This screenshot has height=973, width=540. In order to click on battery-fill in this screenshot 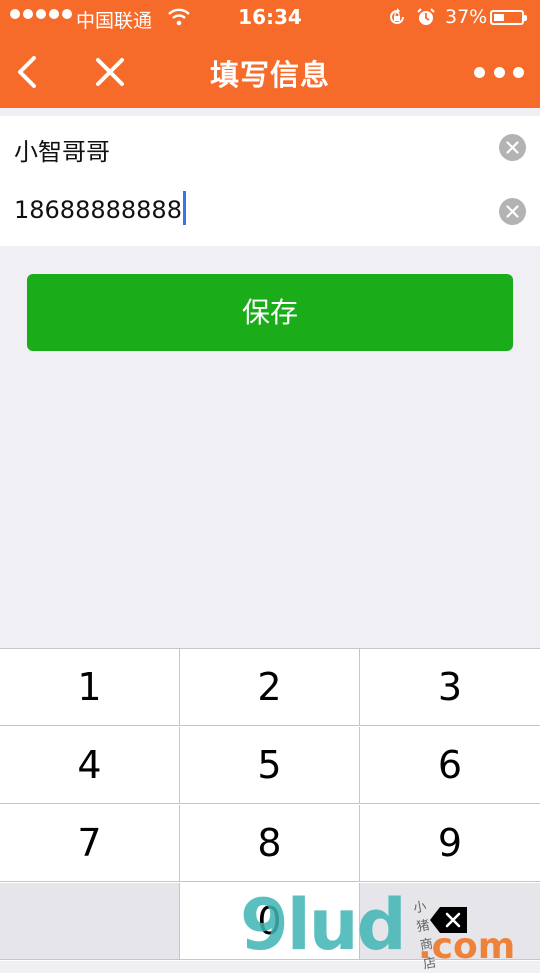, I will do `click(499, 17)`.